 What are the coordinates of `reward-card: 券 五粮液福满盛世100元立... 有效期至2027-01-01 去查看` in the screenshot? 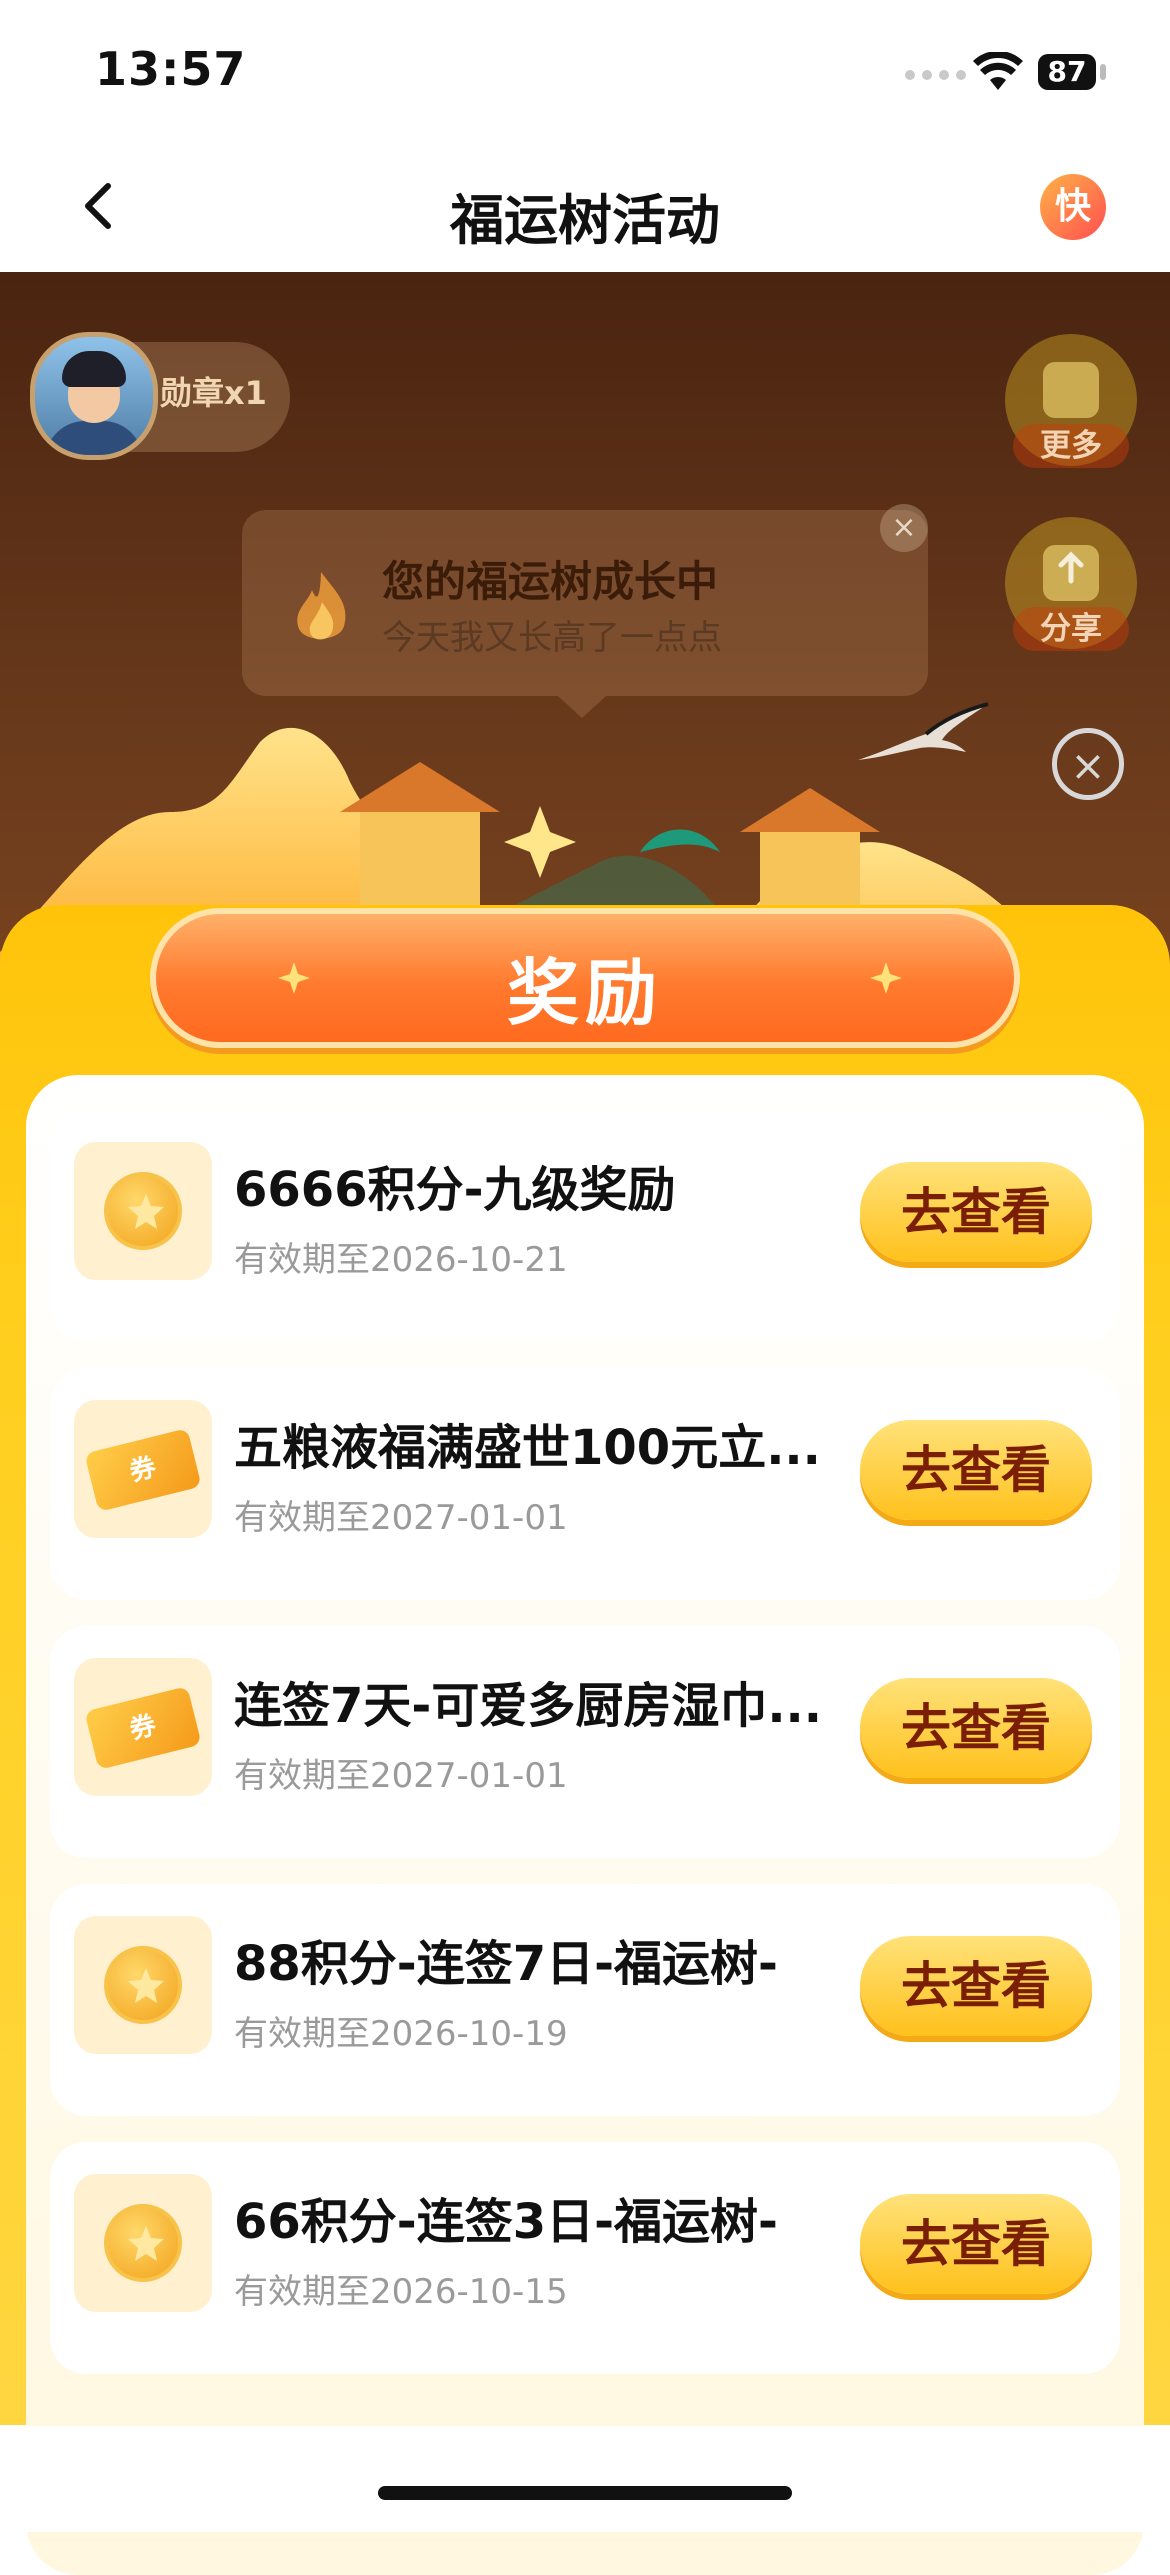 It's located at (585, 1484).